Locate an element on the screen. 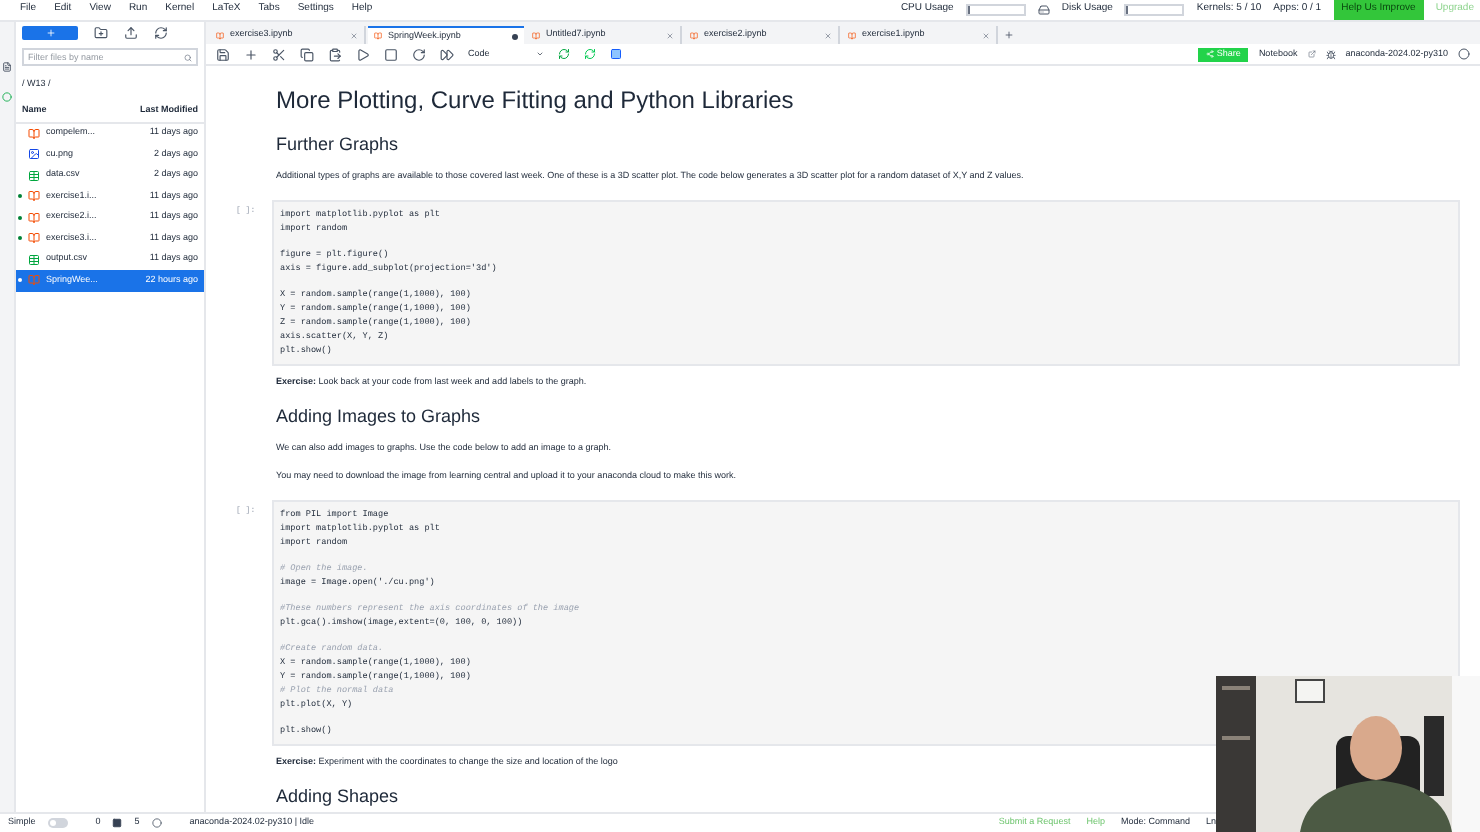 This screenshot has width=1480, height=832. run-icon is located at coordinates (363, 54).